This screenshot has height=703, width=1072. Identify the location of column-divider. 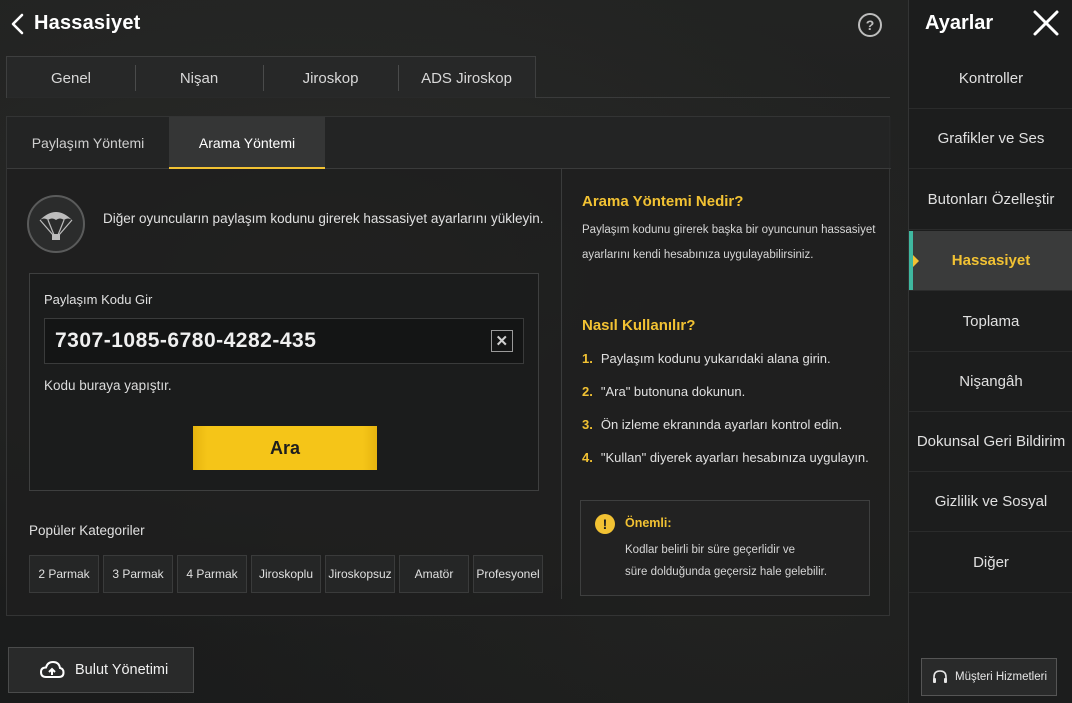
(561, 384).